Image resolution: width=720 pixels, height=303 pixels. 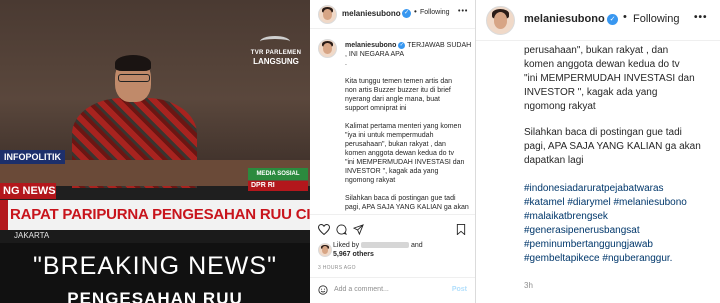 I want to click on caption-line: perusahaan", bukan rakyat , dan, so click(x=395, y=144).